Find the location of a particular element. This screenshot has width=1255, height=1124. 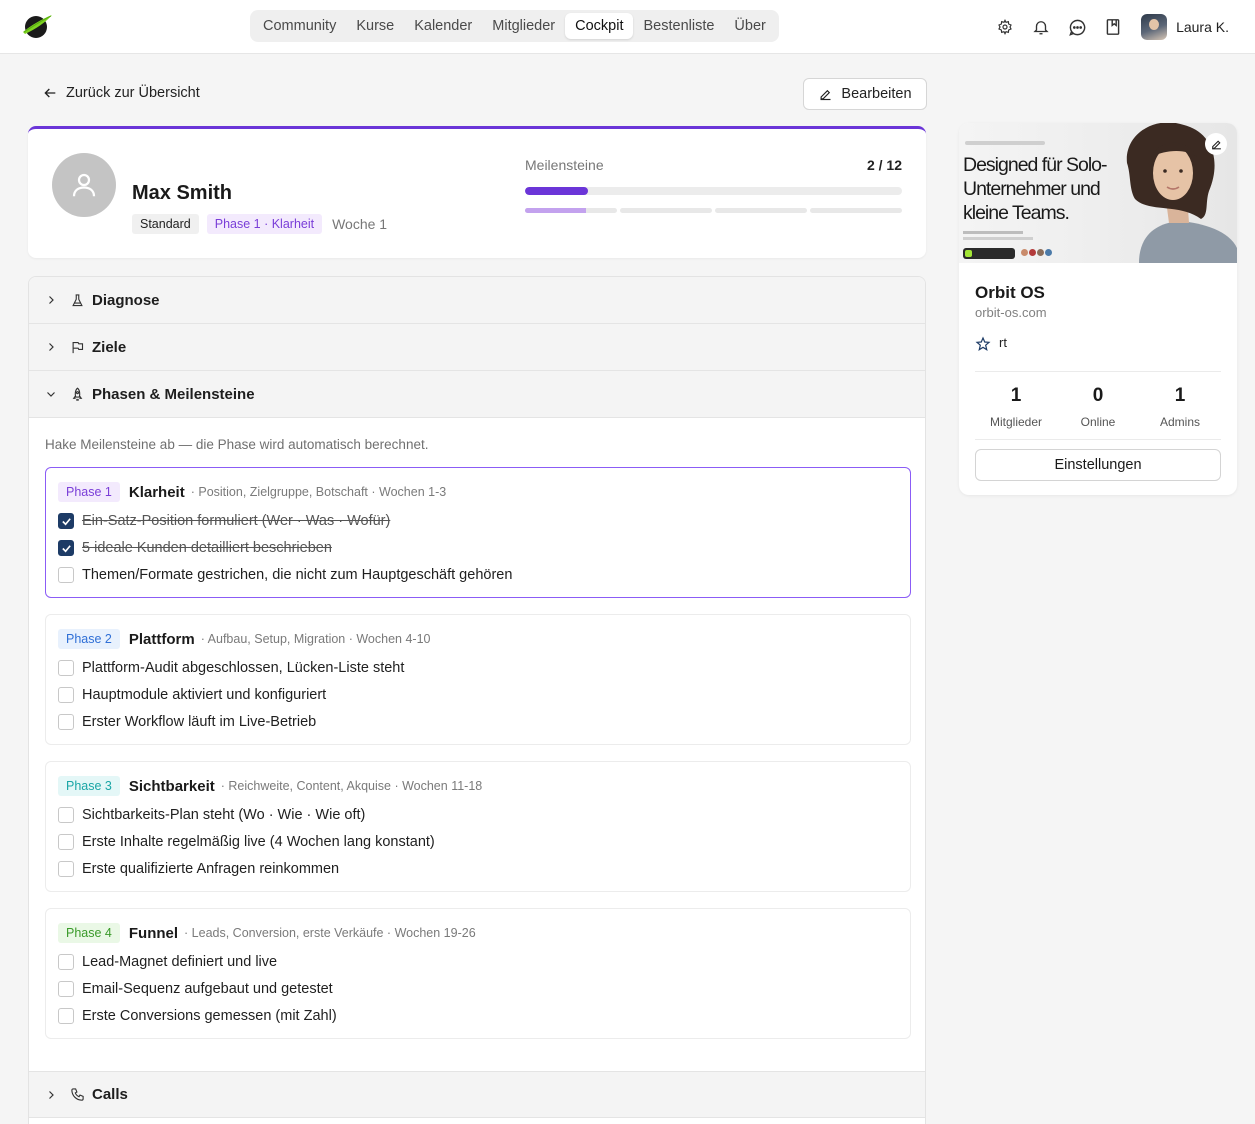

tab--ber: Über is located at coordinates (749, 26).